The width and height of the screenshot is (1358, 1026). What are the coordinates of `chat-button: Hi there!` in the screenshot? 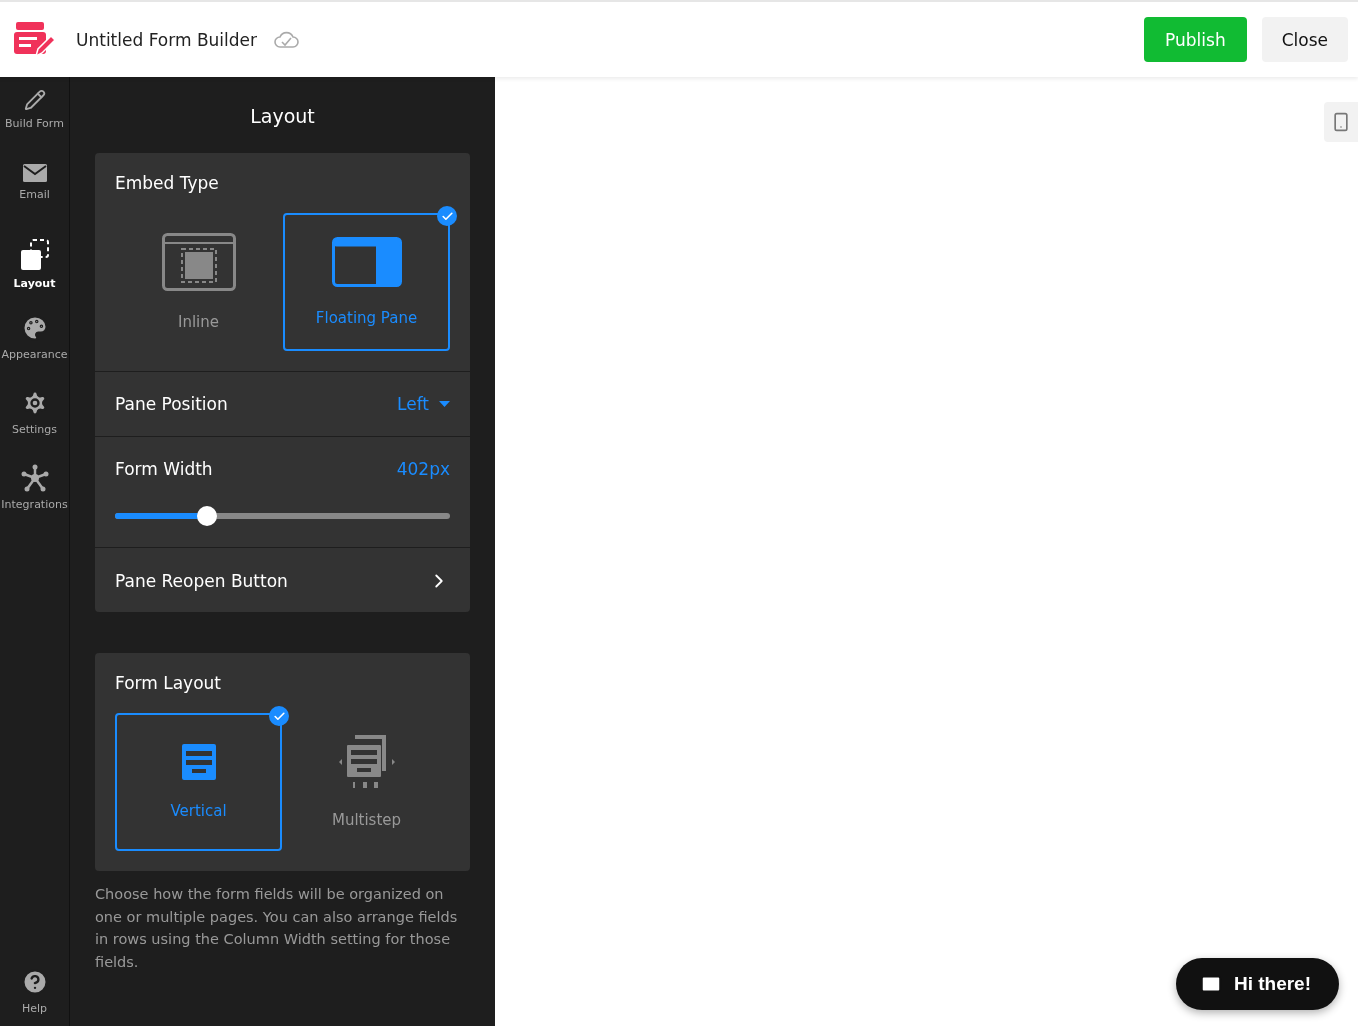 It's located at (1257, 984).